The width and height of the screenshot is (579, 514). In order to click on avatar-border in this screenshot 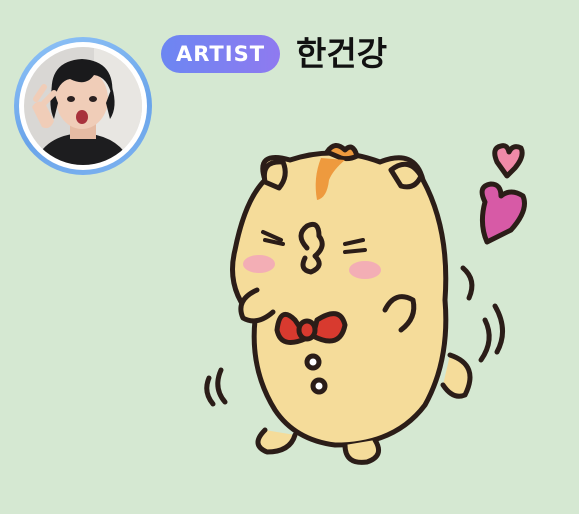, I will do `click(83, 106)`.